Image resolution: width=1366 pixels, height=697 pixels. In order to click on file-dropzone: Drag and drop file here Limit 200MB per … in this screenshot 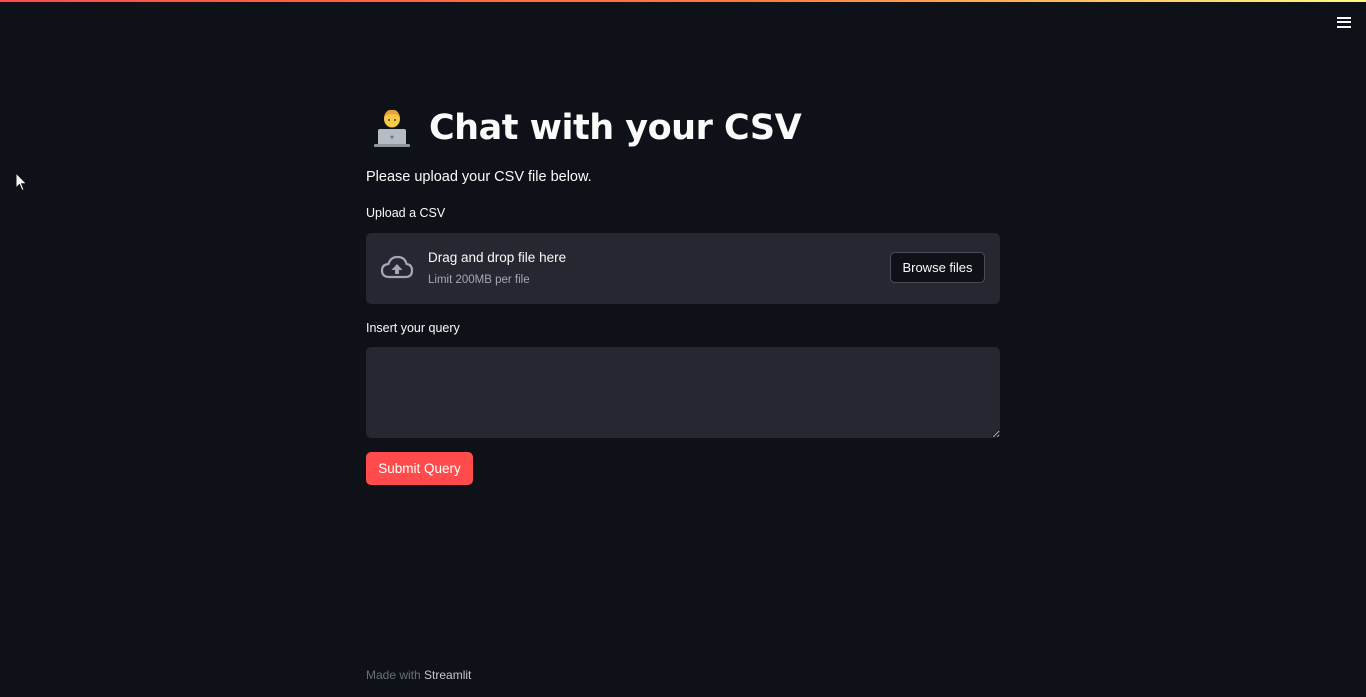, I will do `click(683, 268)`.